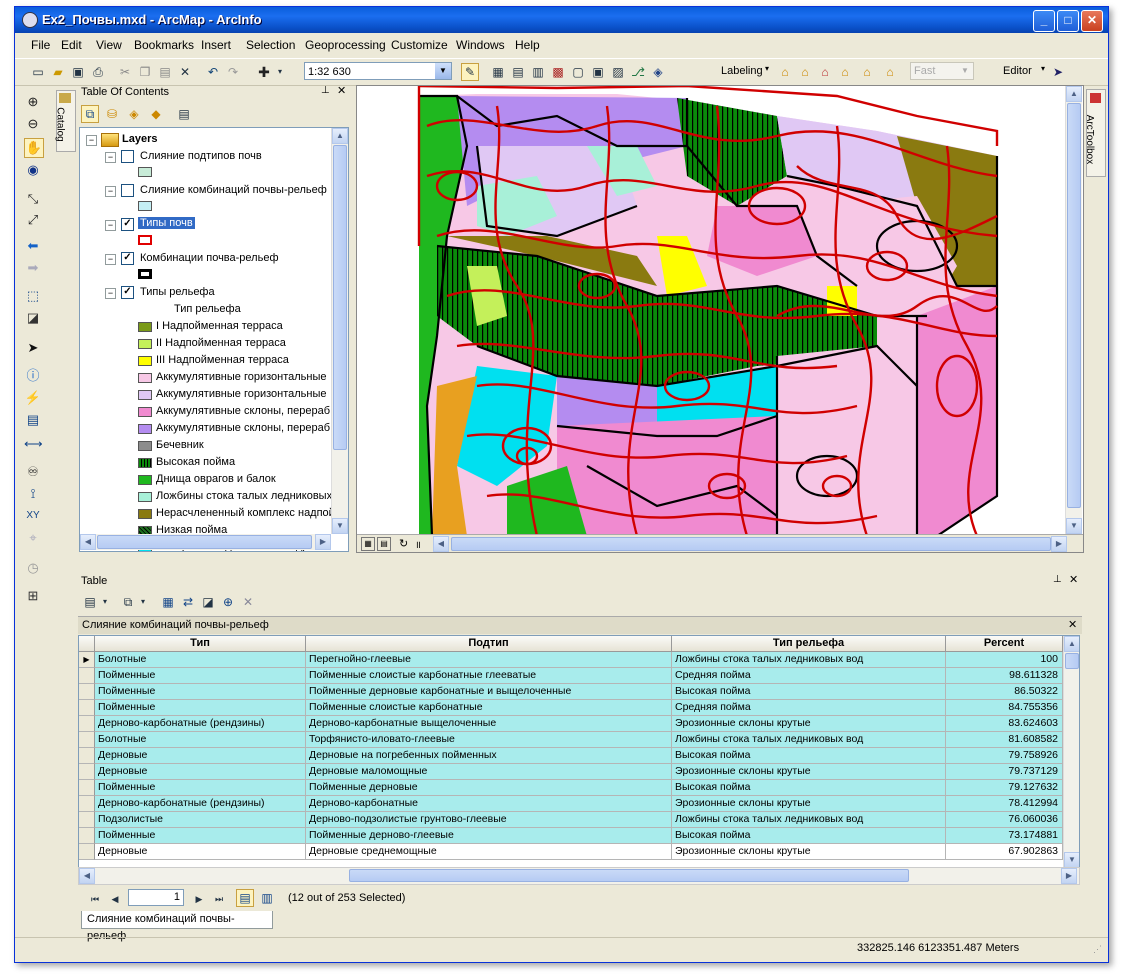 The image size is (1122, 977). I want to click on add-data-dropdown-icon: ▾, so click(280, 72).